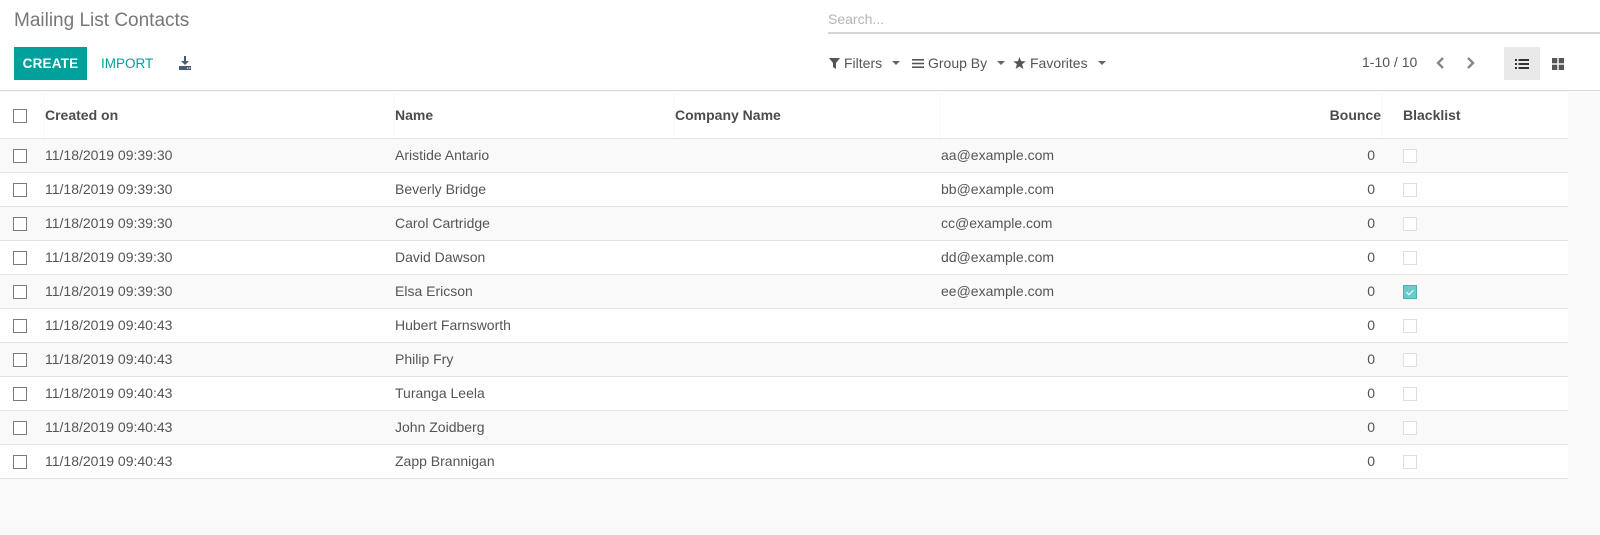  I want to click on table-row: 11/18/2019 09:40:43 Hubert Farnsworth 0, so click(784, 324).